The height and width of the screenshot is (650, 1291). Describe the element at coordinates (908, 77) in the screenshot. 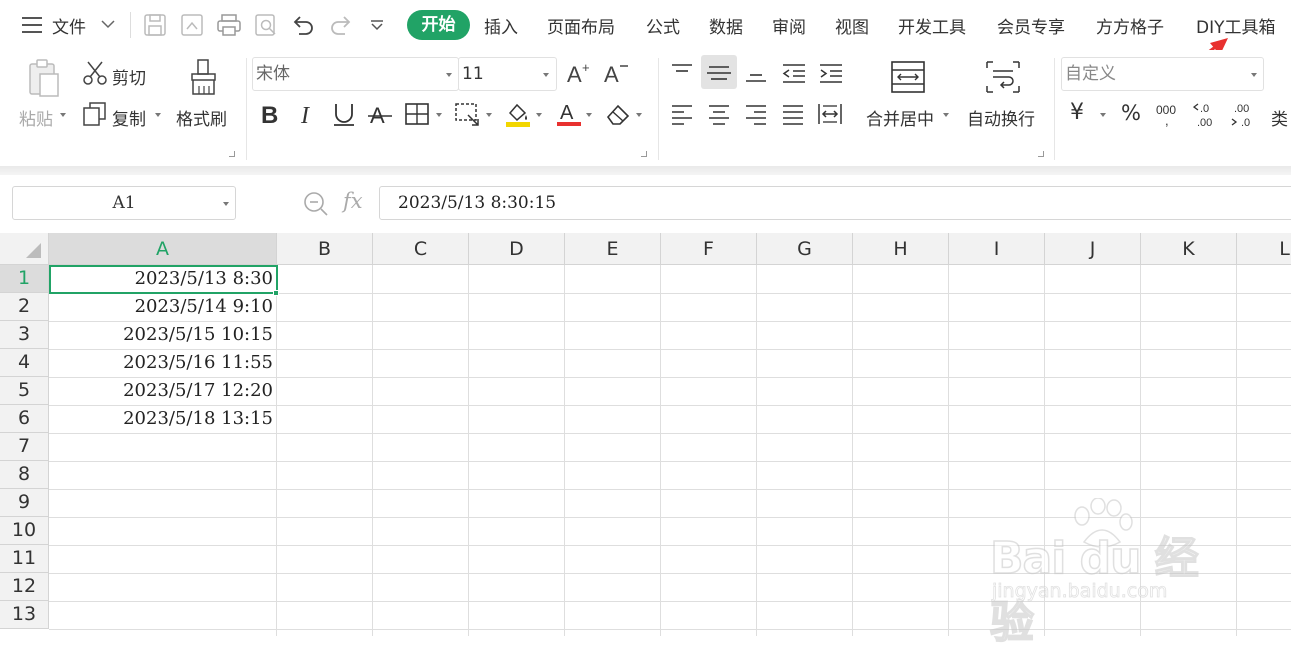

I see `merge-center-icon` at that location.